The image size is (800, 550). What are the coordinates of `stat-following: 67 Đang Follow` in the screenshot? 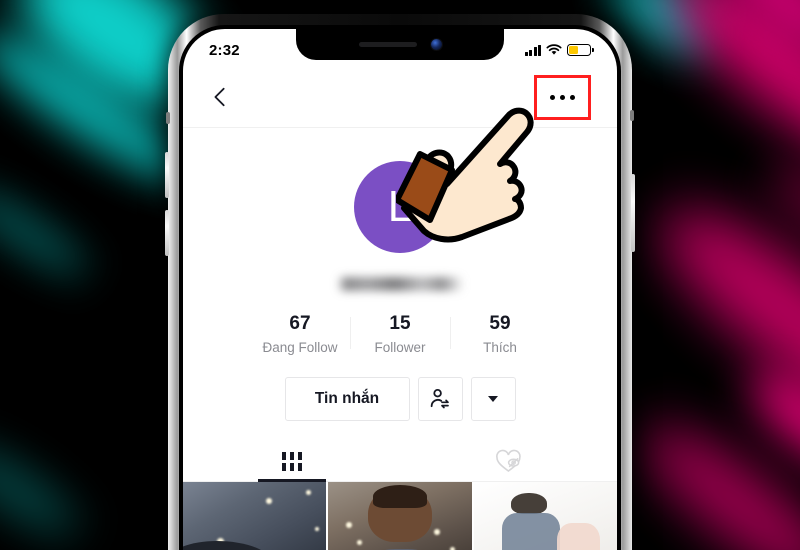 It's located at (300, 334).